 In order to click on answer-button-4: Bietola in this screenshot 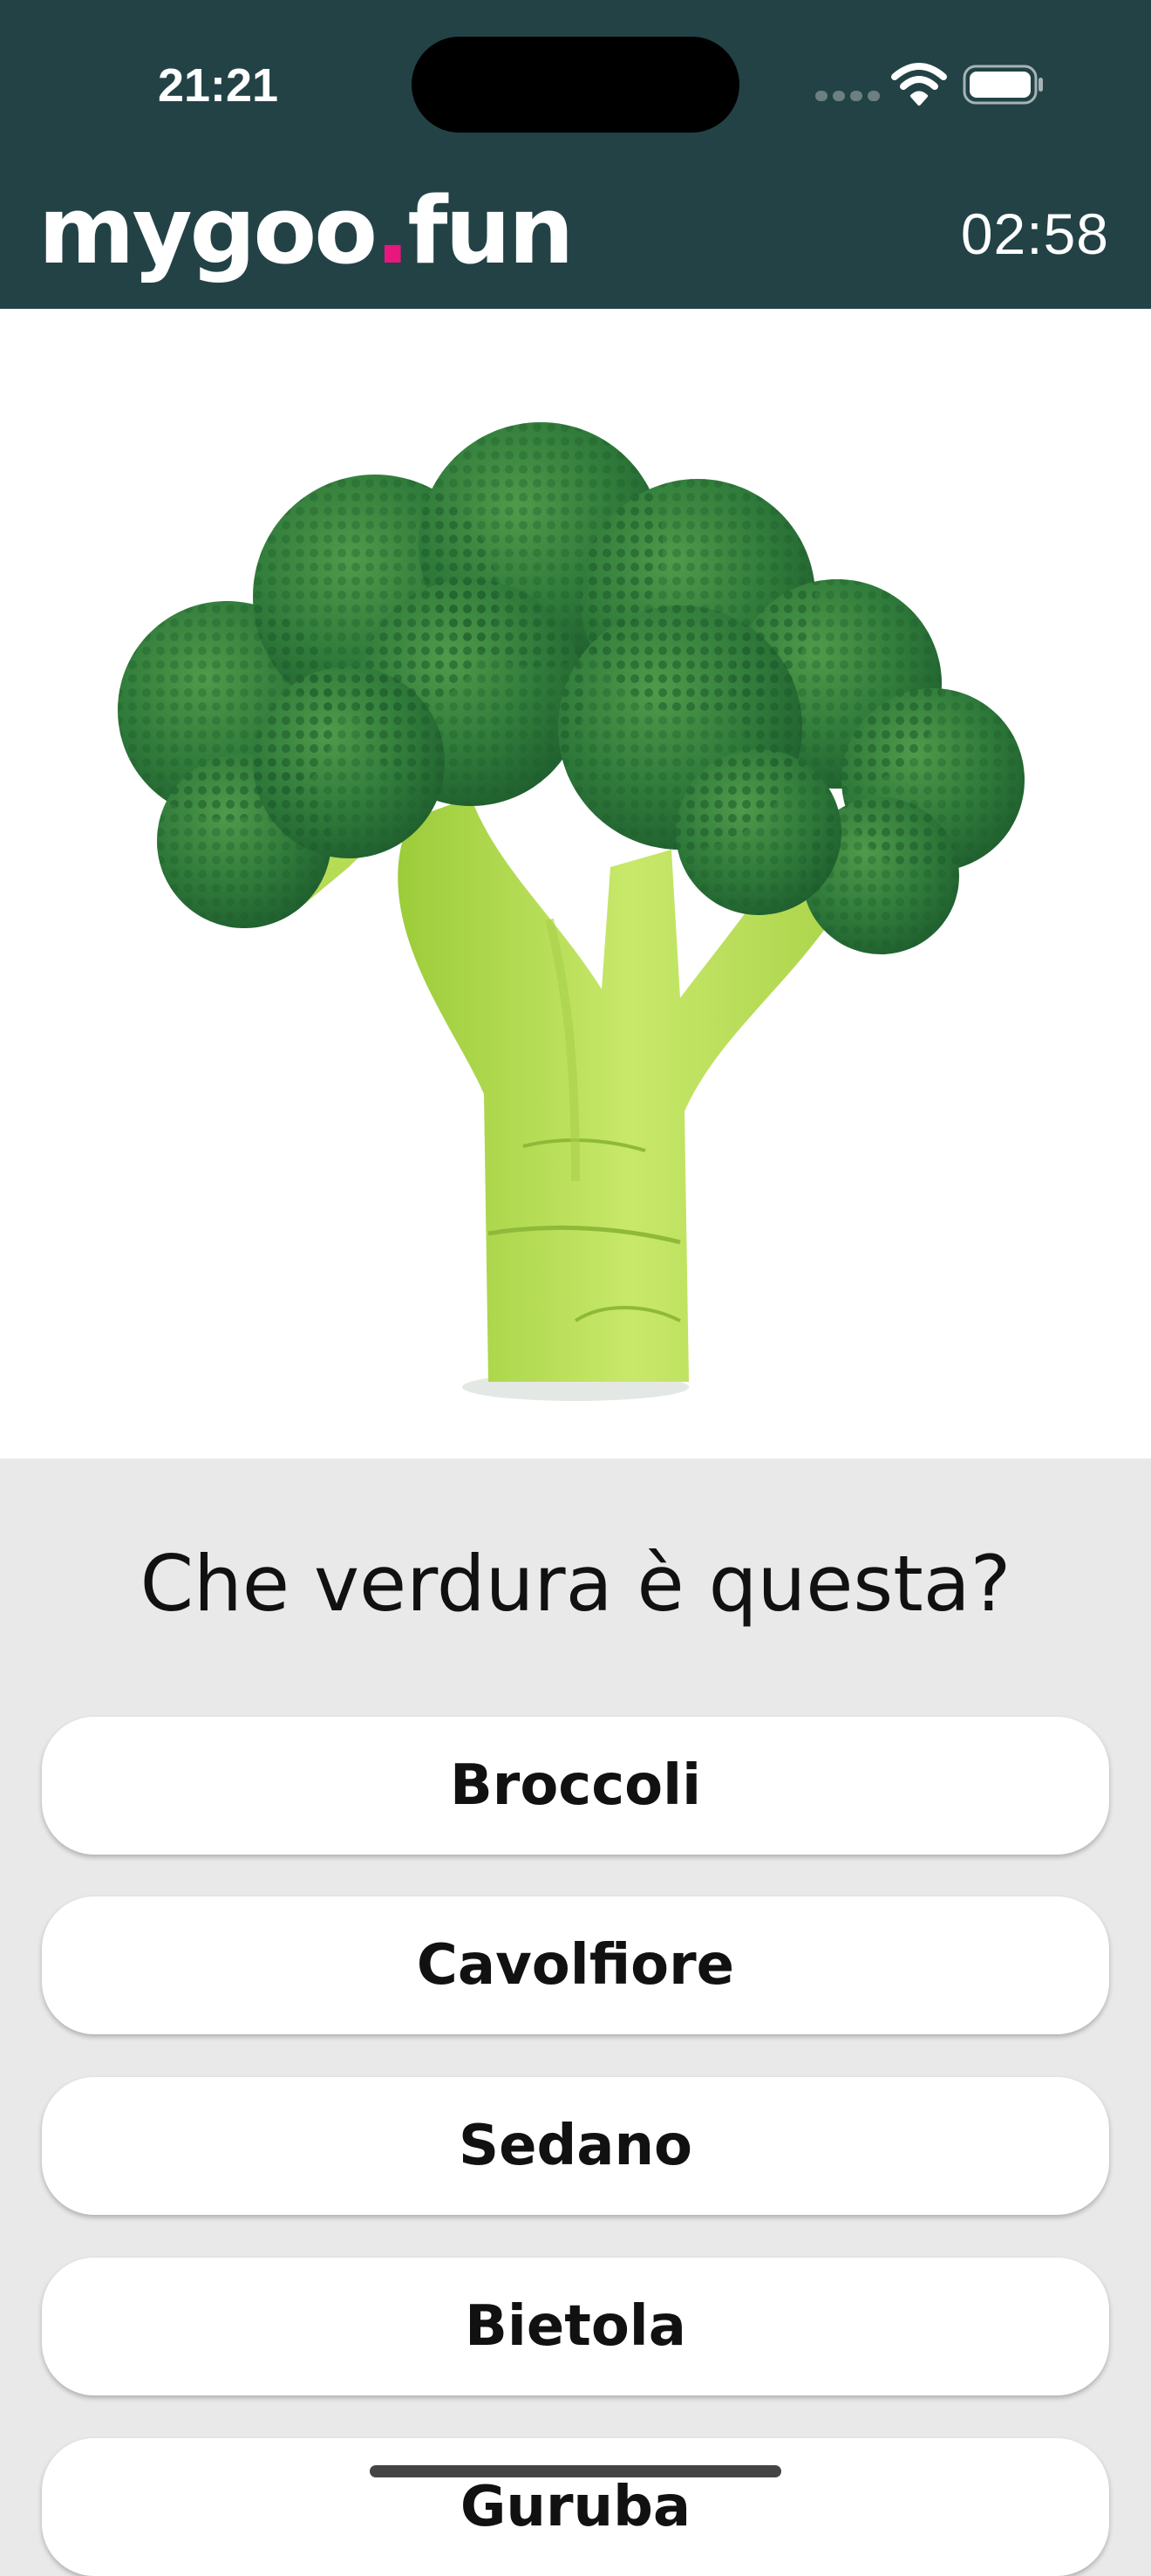, I will do `click(575, 2326)`.